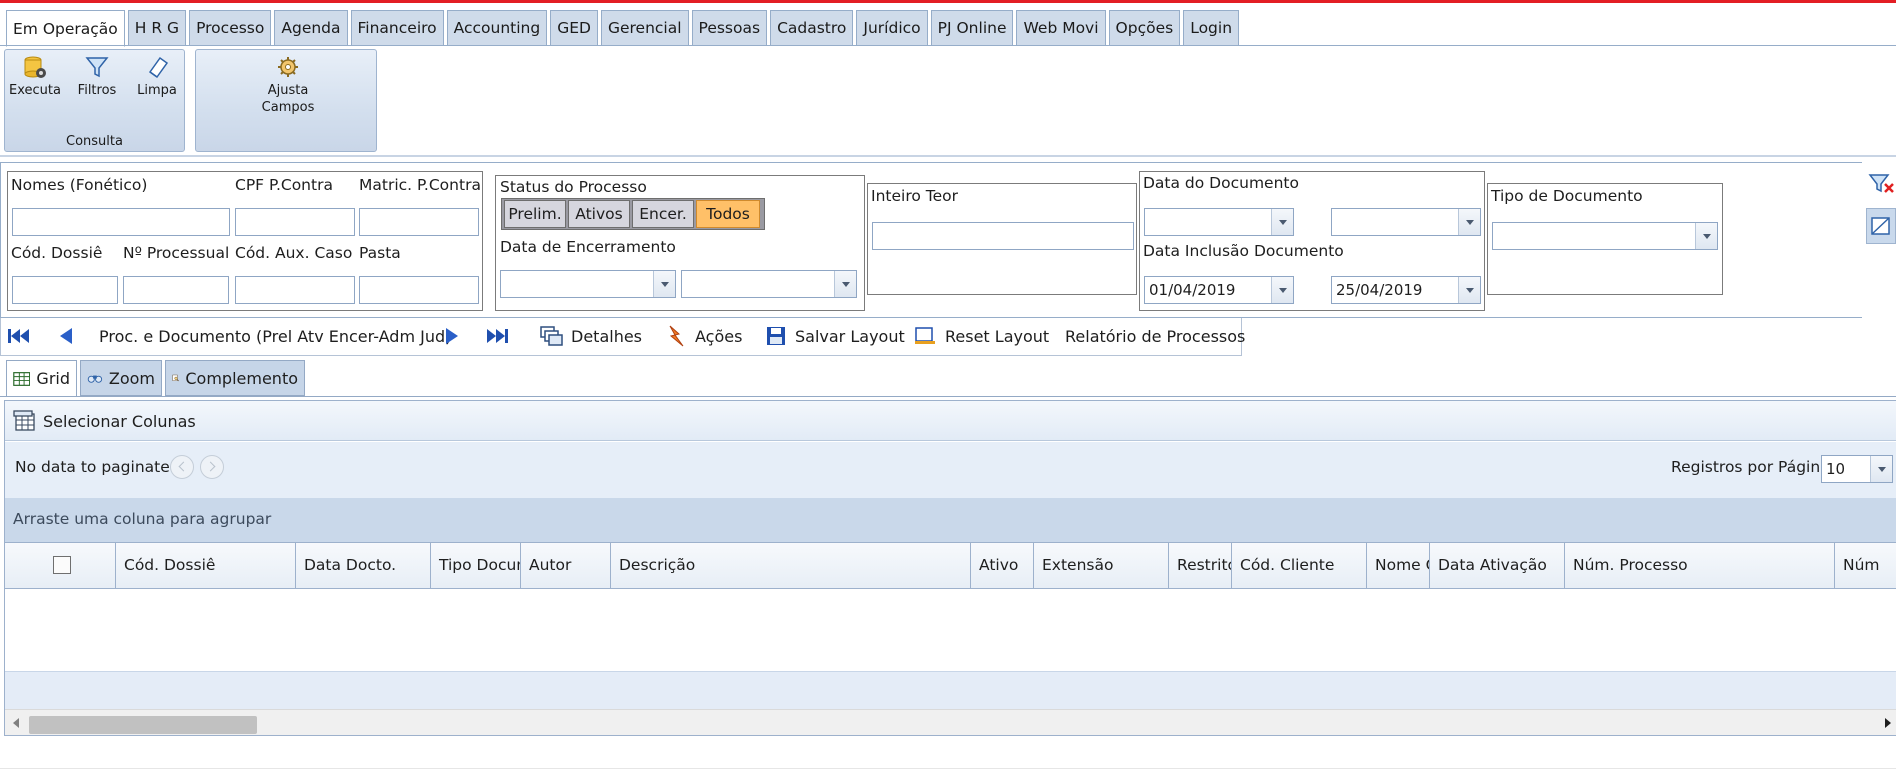 Image resolution: width=1896 pixels, height=776 pixels. Describe the element at coordinates (535, 214) in the screenshot. I see `status-prelim-button: Prelim.` at that location.